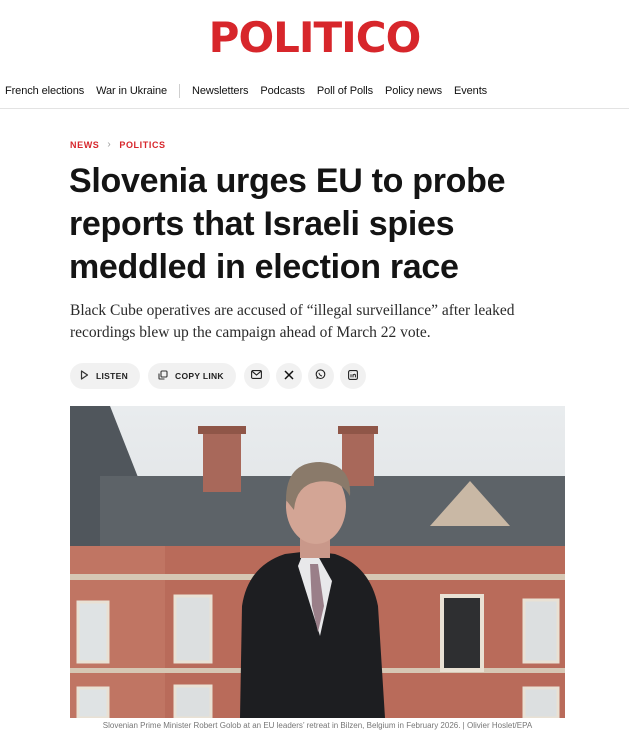 The image size is (629, 752). What do you see at coordinates (118, 144) in the screenshot?
I see `breadcrumb: NEWS › POLITICS` at bounding box center [118, 144].